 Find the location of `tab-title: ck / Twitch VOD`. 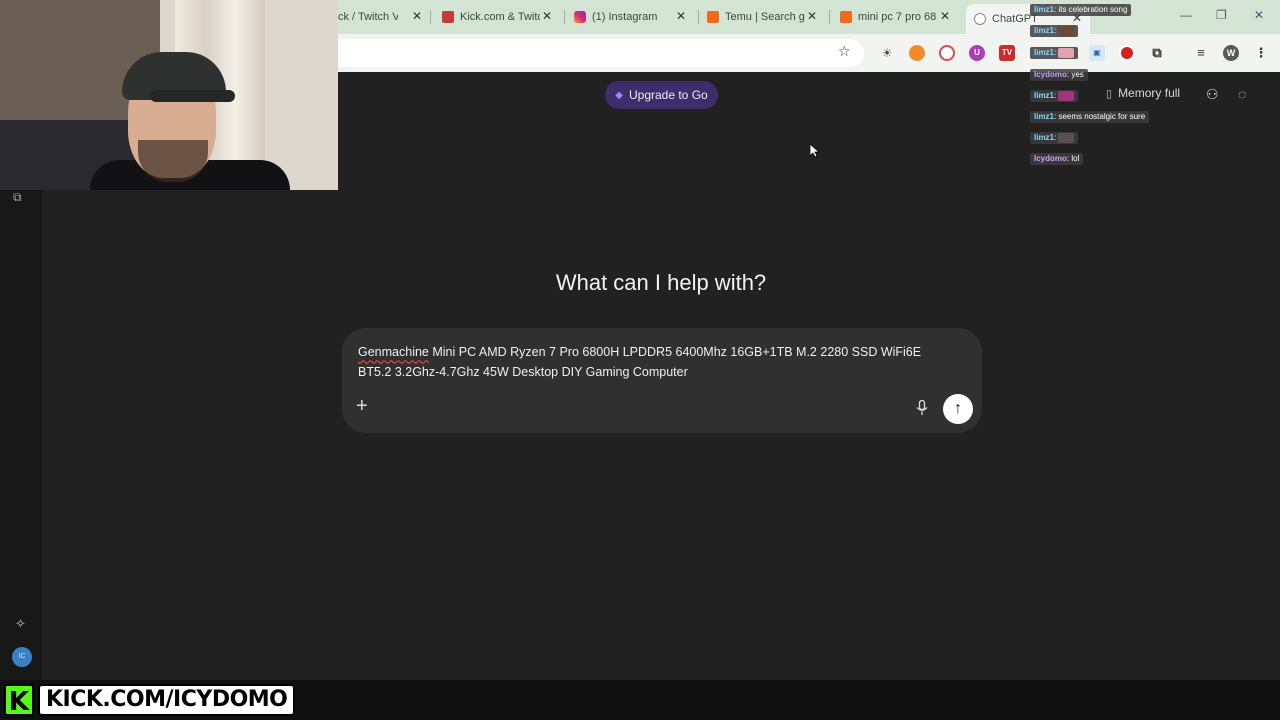

tab-title: ck / Twitch VOD is located at coordinates (368, 17).